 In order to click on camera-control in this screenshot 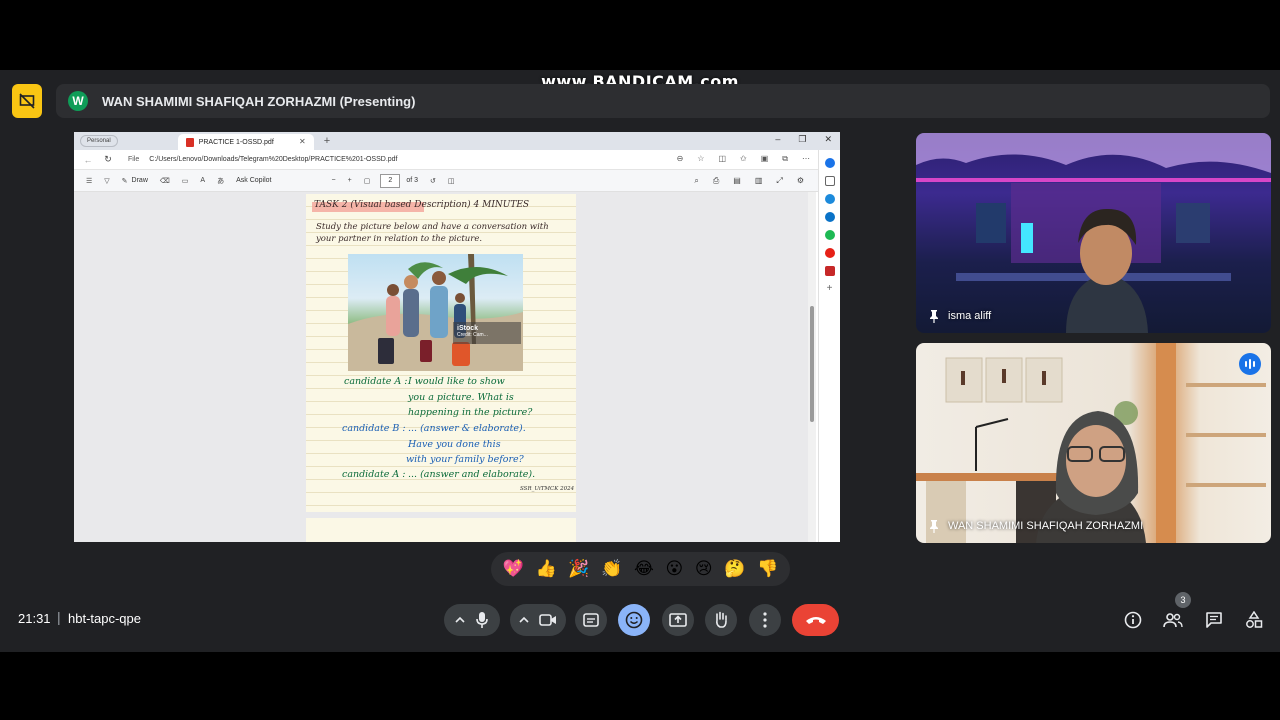, I will do `click(538, 620)`.